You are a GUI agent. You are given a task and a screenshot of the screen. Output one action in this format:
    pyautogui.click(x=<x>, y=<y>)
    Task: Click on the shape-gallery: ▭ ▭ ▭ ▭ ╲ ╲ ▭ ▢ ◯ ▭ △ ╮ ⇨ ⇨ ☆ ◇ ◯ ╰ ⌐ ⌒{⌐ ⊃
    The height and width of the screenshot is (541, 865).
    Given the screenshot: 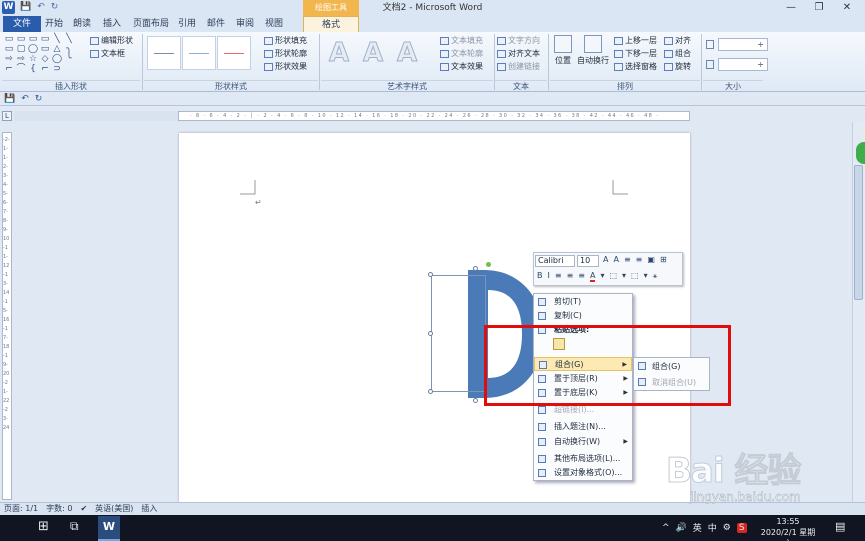 What is the action you would take?
    pyautogui.click(x=42, y=54)
    